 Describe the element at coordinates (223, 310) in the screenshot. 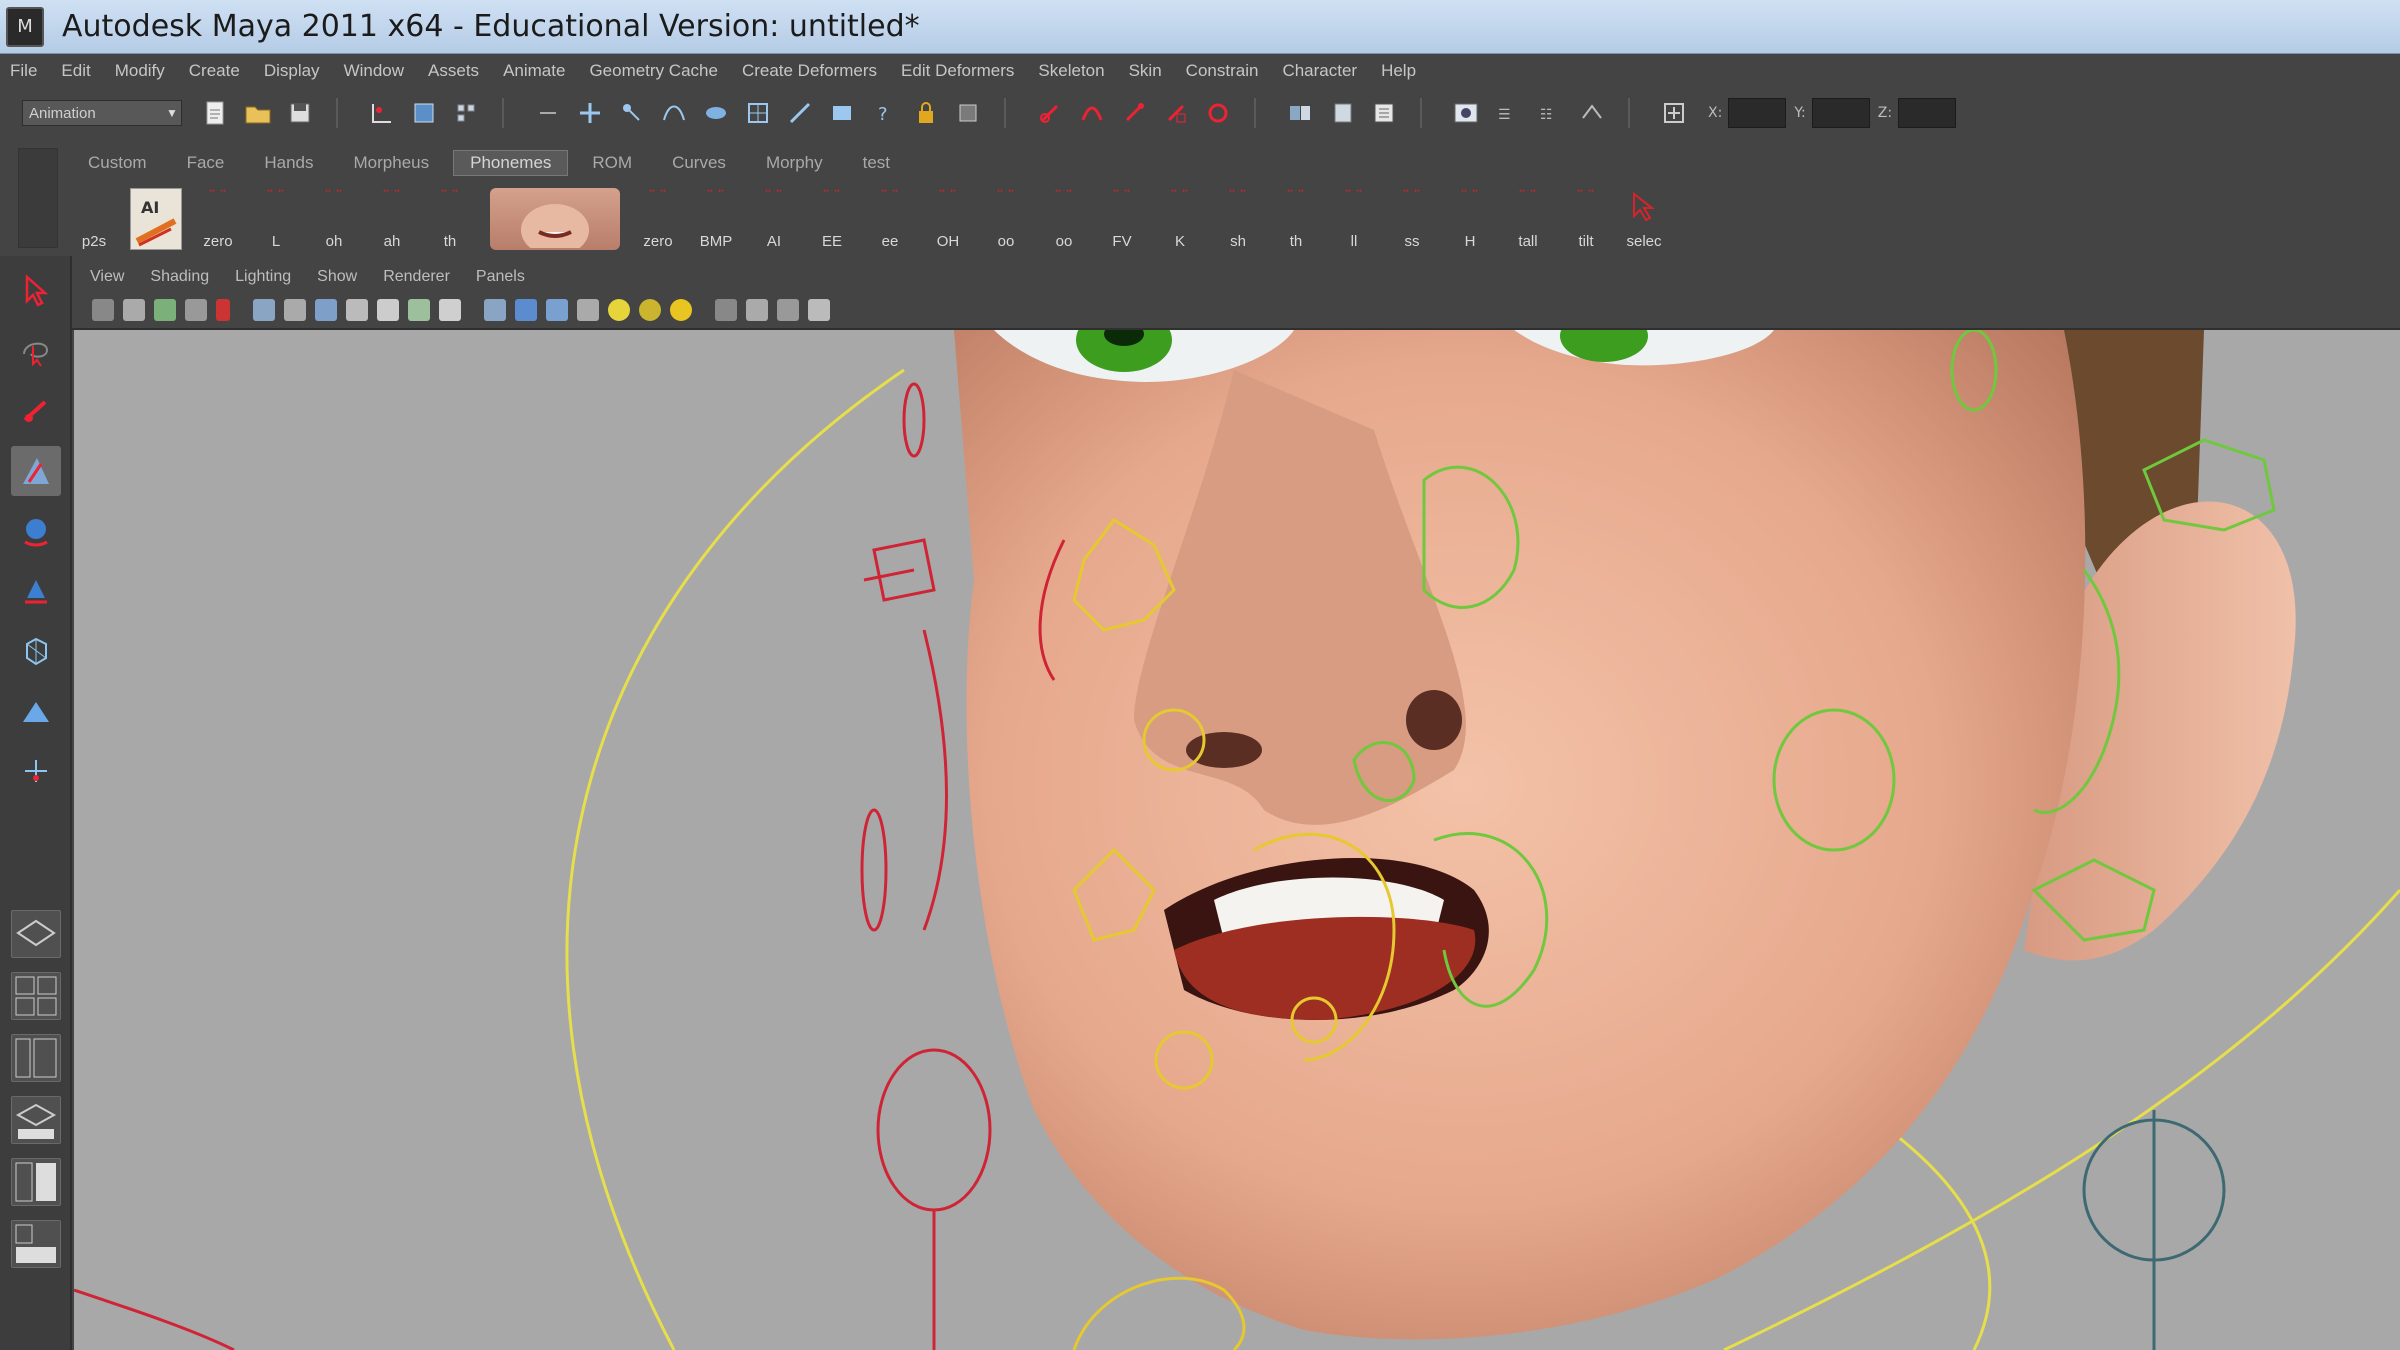

I see `two-d-pan-zoom-icon` at that location.